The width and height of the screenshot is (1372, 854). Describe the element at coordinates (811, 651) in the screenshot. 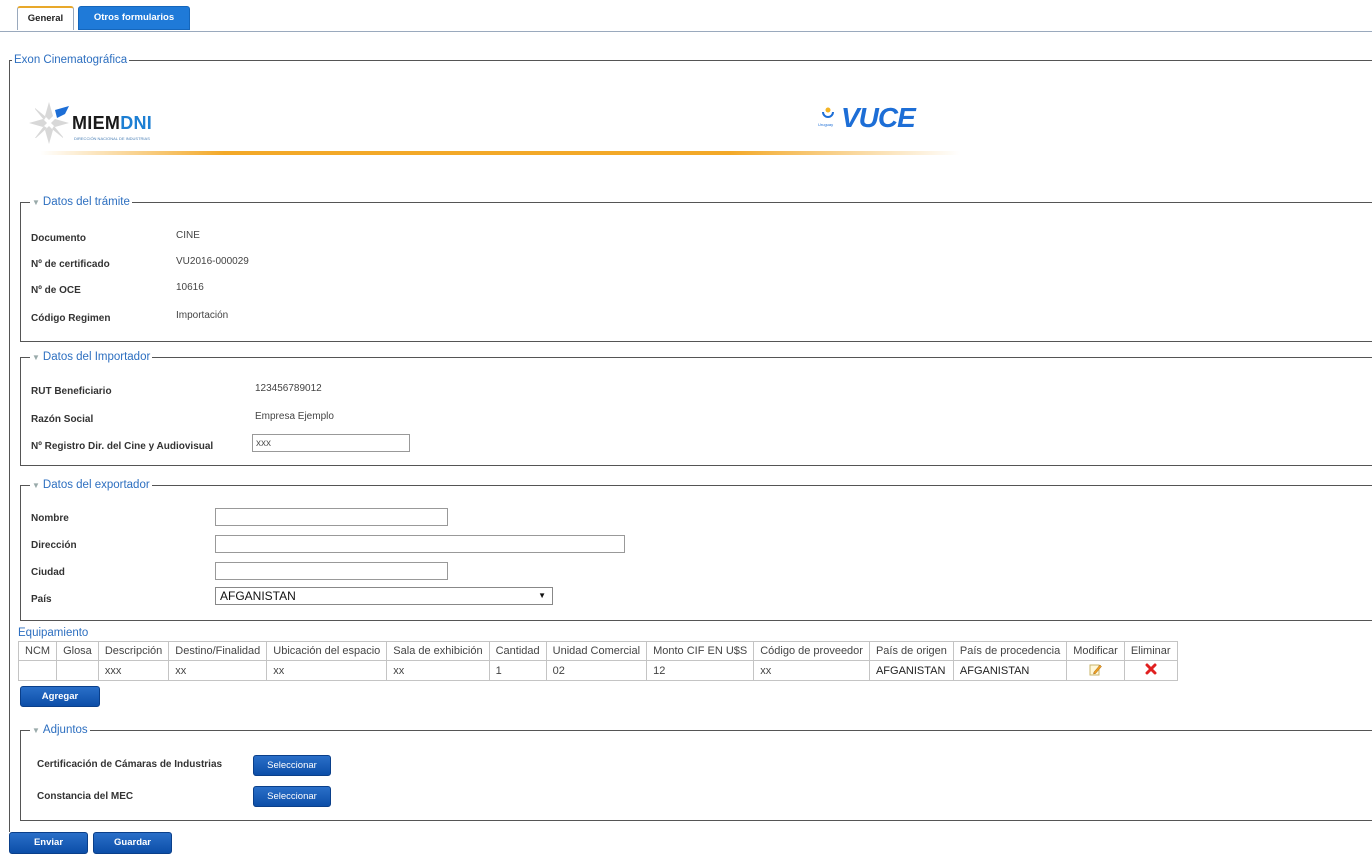

I see `col-proveedor: Código de proveedor` at that location.